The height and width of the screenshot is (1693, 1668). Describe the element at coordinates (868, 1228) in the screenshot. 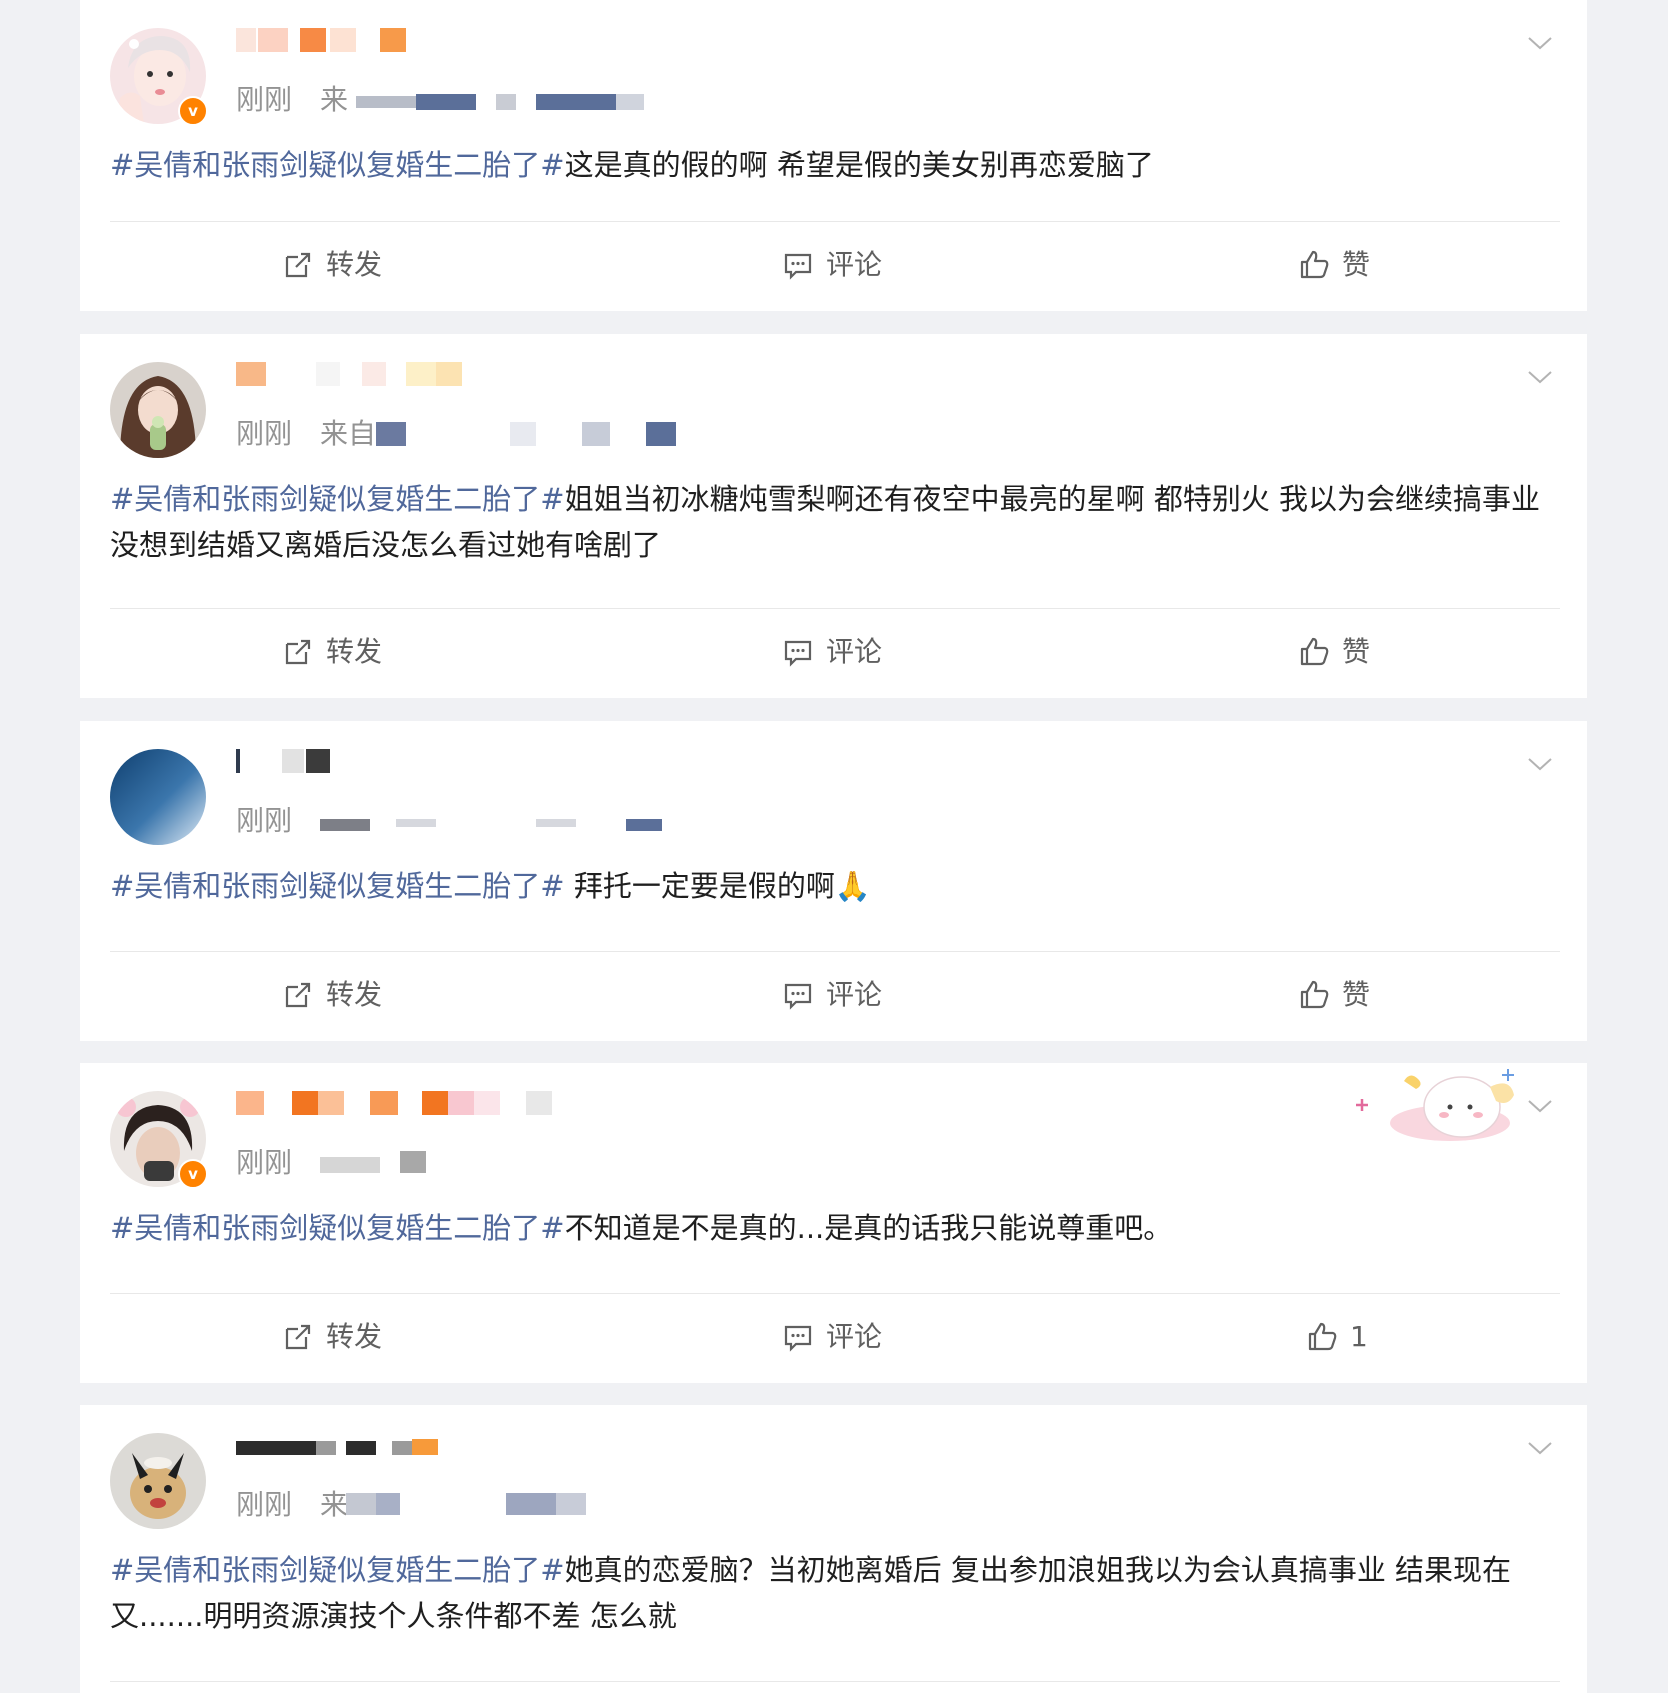

I see `post-body: 不知道是不是真的...是真的话我只能说尊重吧。` at that location.